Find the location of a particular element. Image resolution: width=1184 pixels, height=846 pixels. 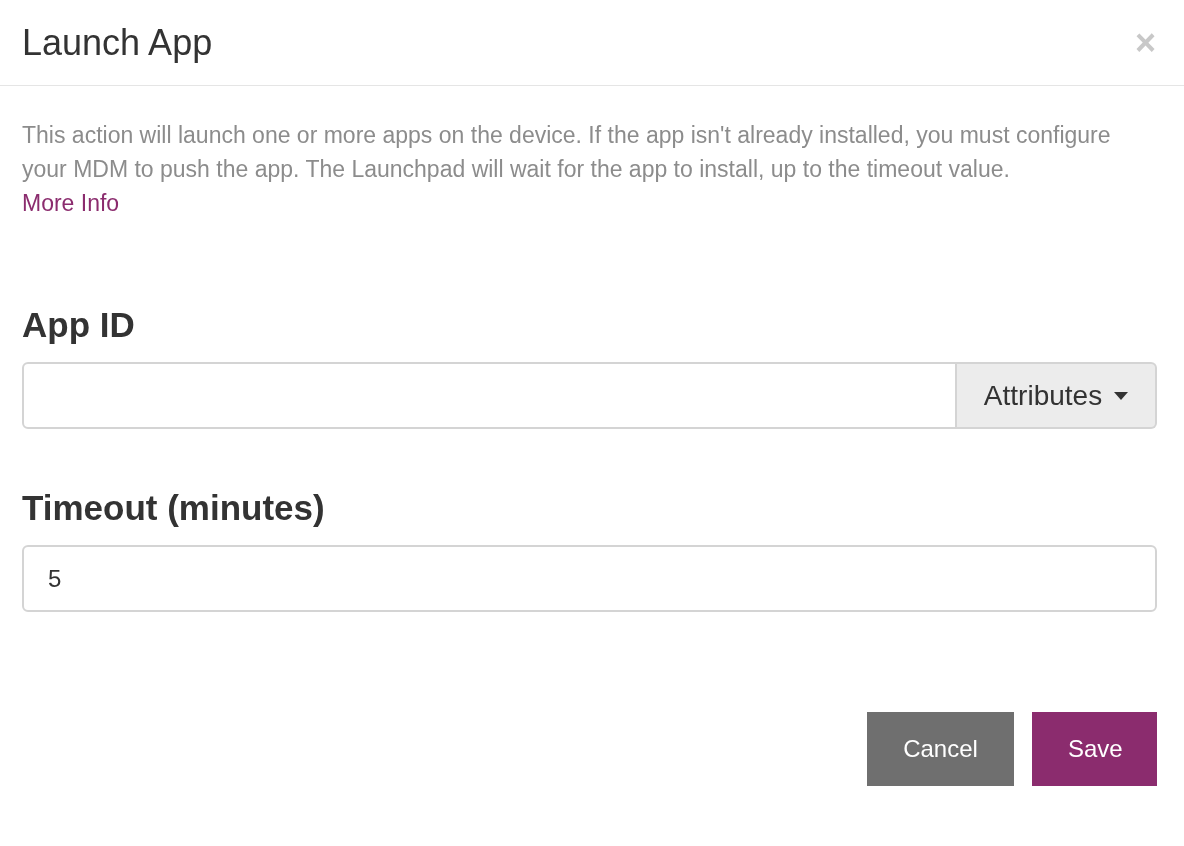

text-field is located at coordinates (489, 395).